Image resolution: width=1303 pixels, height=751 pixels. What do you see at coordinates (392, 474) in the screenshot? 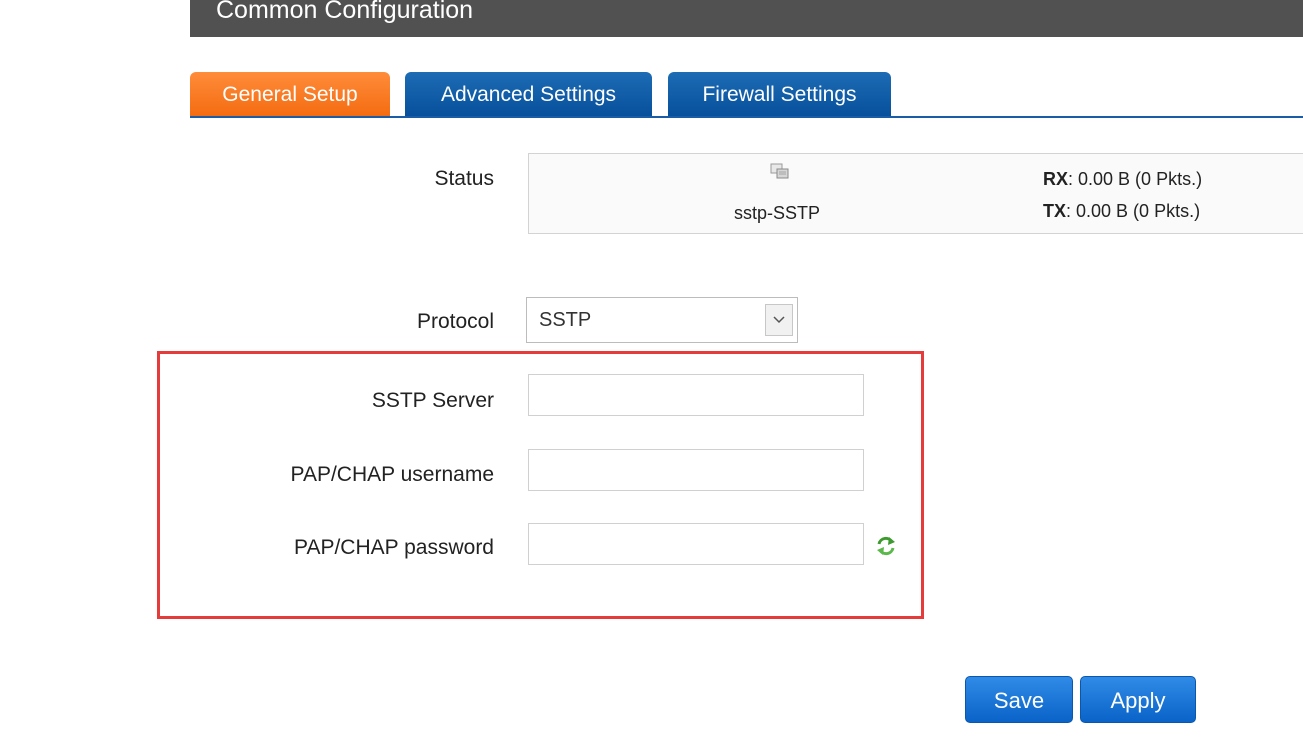
I see `username-label: PAP/CHAP username` at bounding box center [392, 474].